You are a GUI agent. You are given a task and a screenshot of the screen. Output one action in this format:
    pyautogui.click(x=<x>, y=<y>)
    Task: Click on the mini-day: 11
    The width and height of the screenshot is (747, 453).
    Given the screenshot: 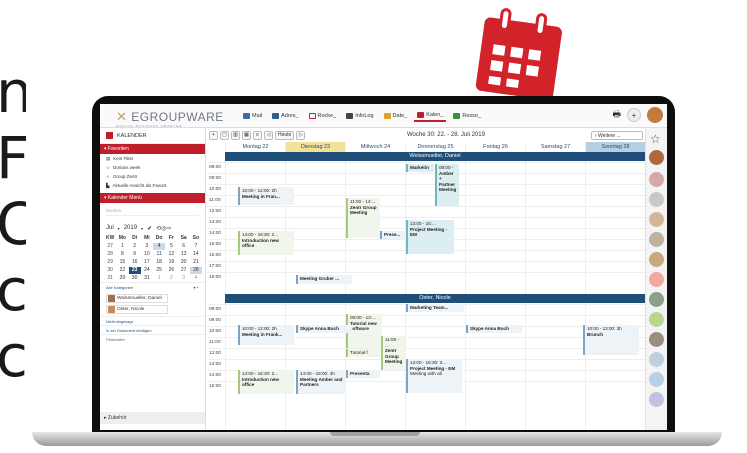 What is the action you would take?
    pyautogui.click(x=159, y=254)
    